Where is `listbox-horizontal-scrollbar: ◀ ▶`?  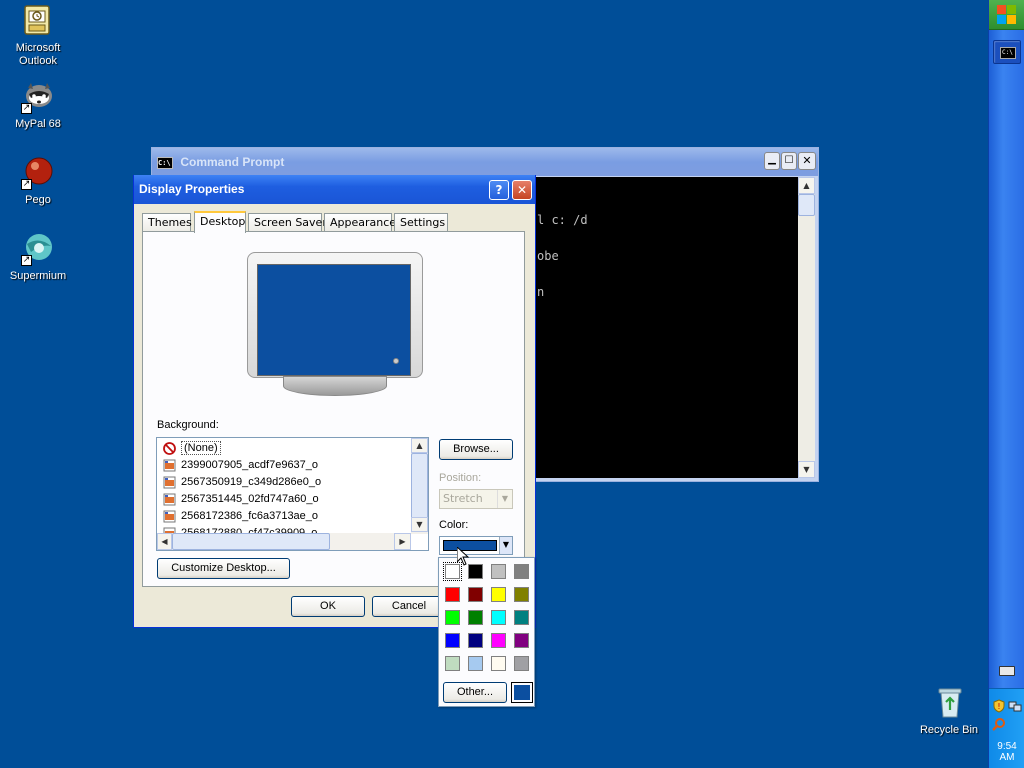
listbox-horizontal-scrollbar: ◀ ▶ is located at coordinates (284, 541).